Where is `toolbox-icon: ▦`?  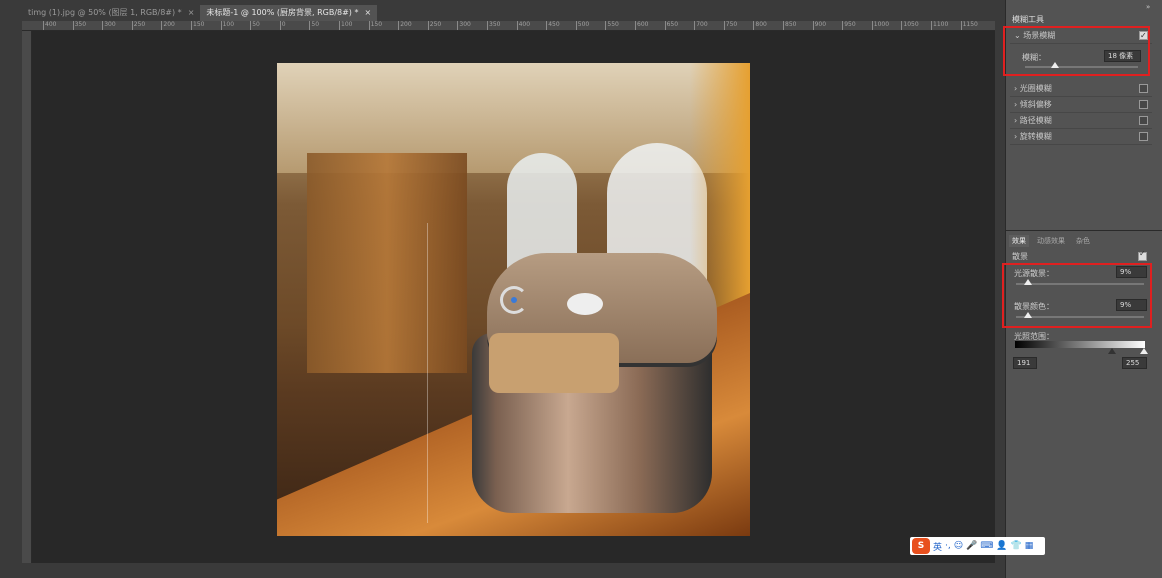
toolbox-icon: ▦ is located at coordinates (1029, 546).